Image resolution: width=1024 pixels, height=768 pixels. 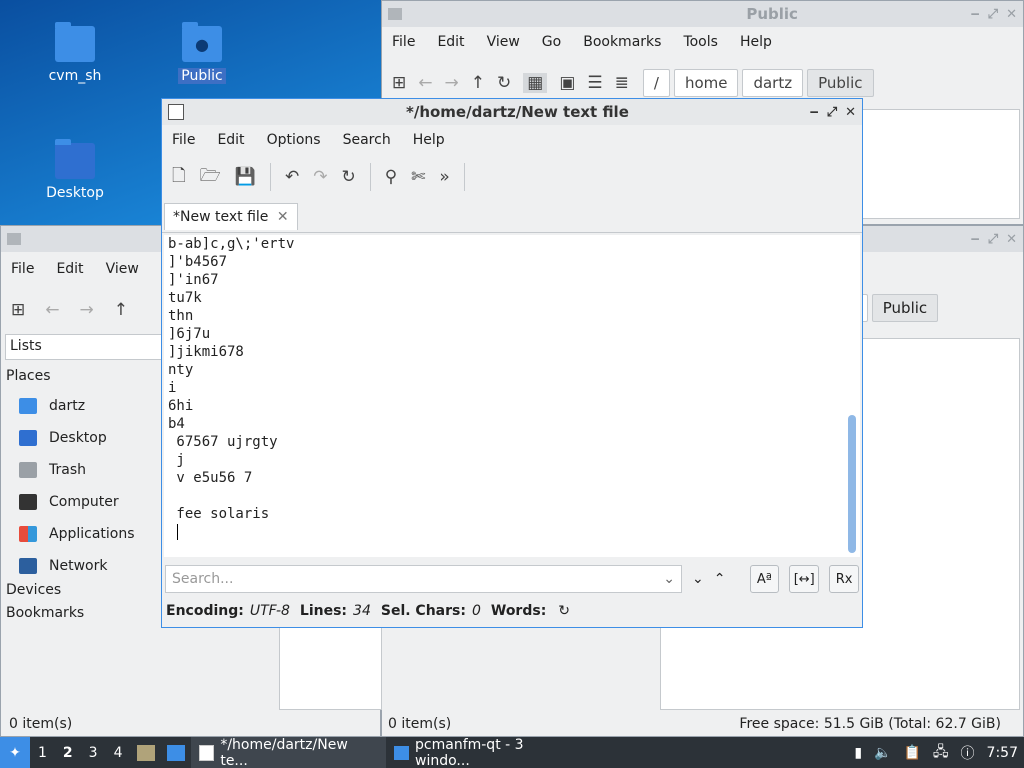 What do you see at coordinates (941, 753) in the screenshot?
I see `network-icon: 🖧` at bounding box center [941, 753].